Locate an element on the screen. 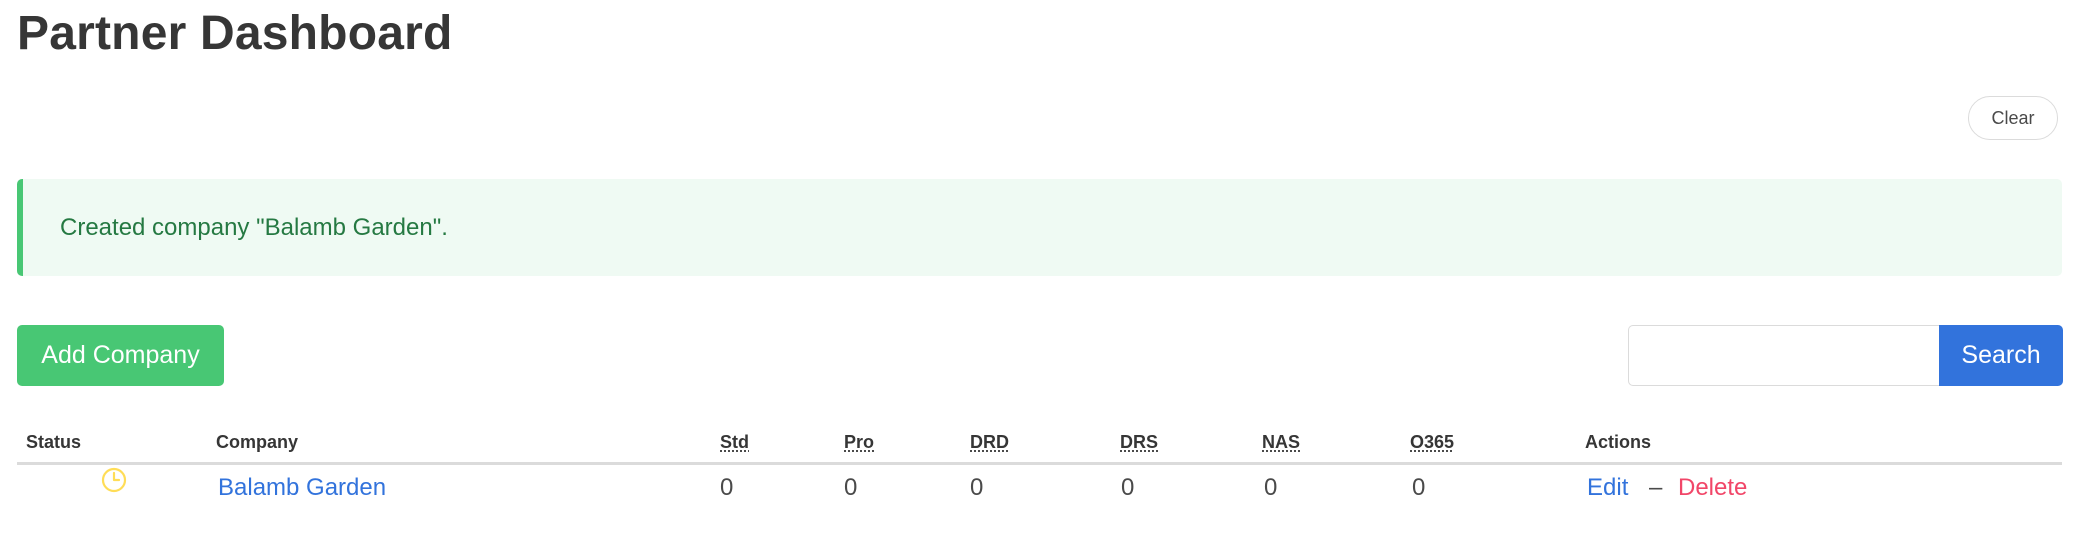  cell-std: 0 is located at coordinates (727, 487).